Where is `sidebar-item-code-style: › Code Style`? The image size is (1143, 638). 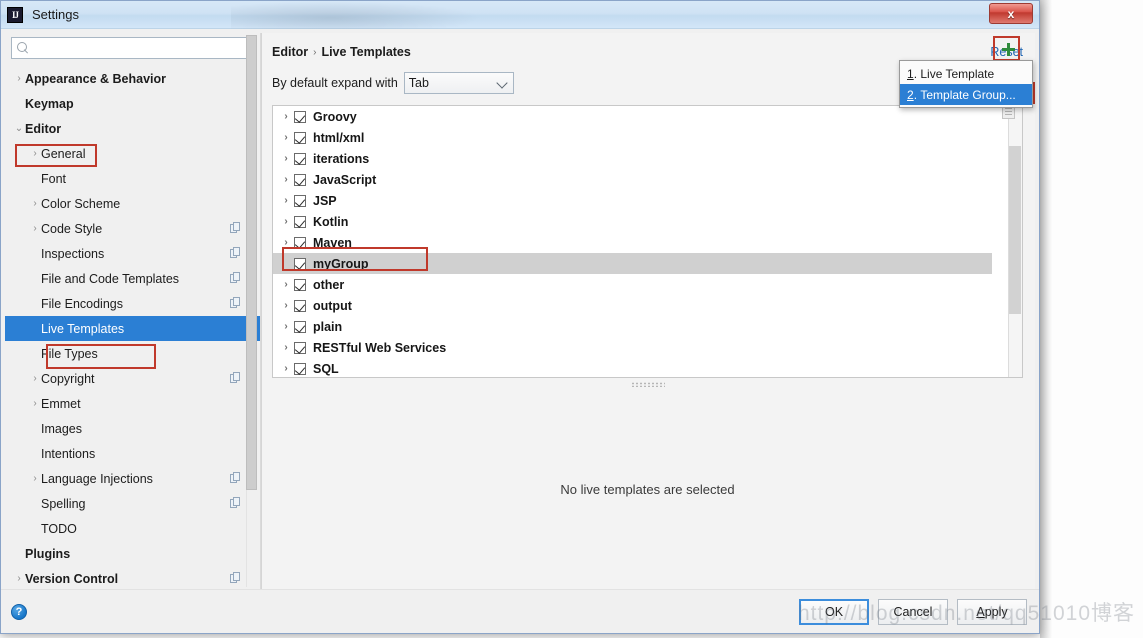 sidebar-item-code-style: › Code Style is located at coordinates (133, 228).